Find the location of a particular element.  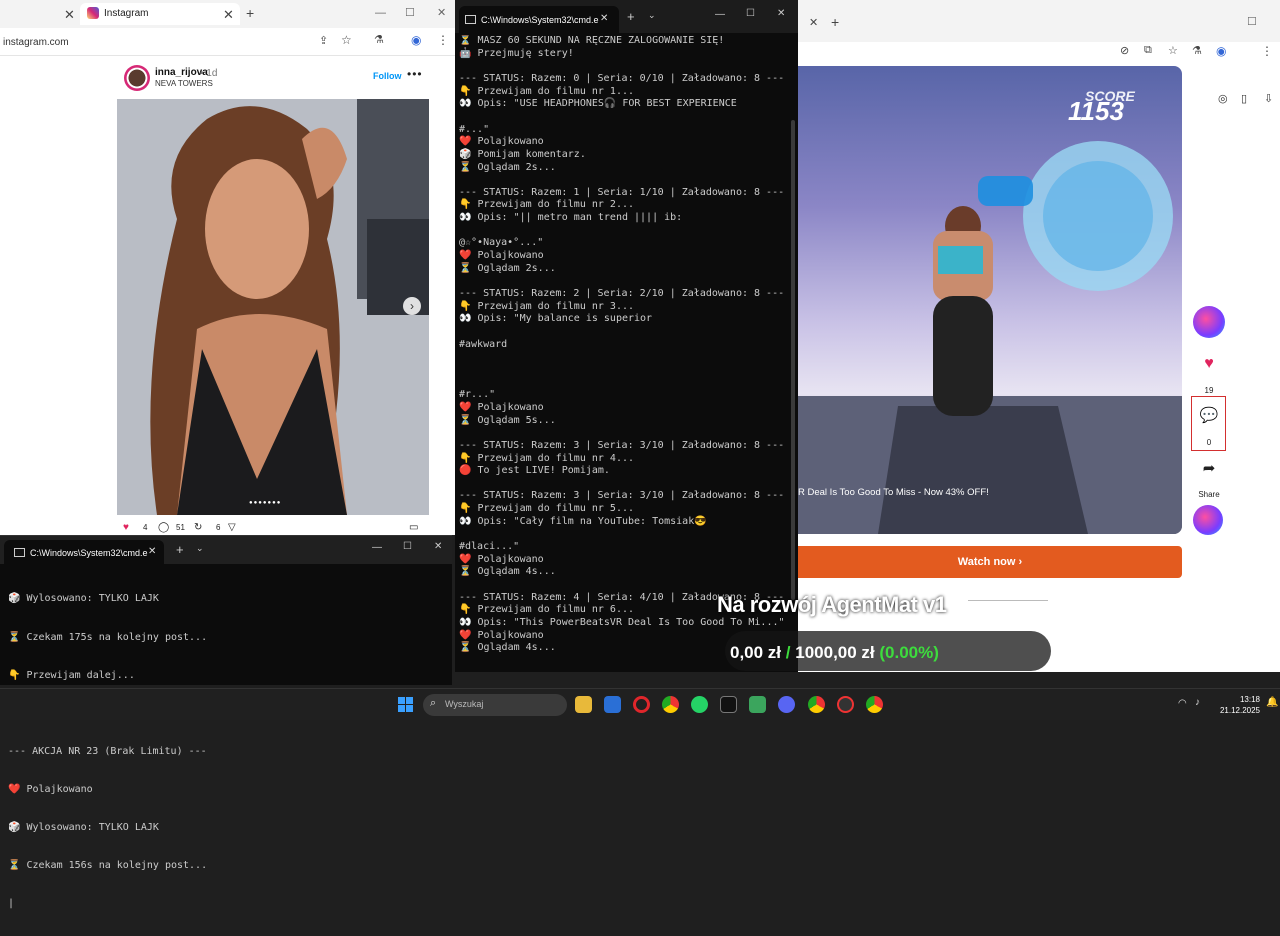

share-icon: ➦ is located at coordinates (1209, 468).